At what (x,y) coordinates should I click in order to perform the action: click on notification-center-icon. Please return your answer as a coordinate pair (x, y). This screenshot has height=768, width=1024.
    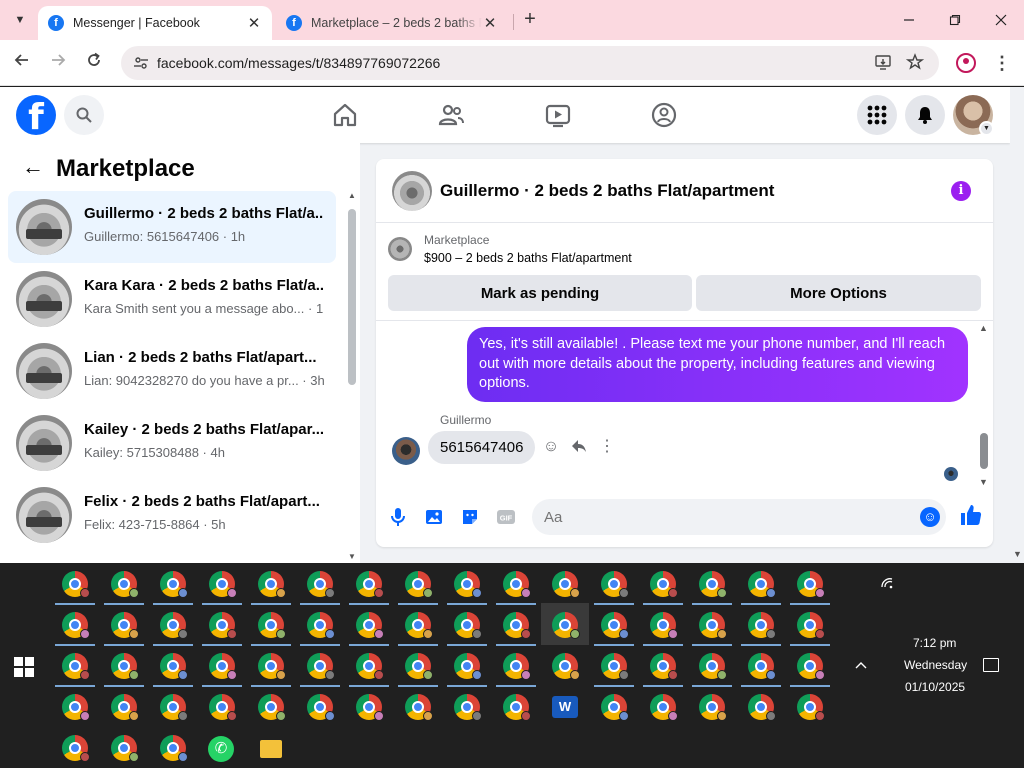
    Looking at the image, I should click on (991, 665).